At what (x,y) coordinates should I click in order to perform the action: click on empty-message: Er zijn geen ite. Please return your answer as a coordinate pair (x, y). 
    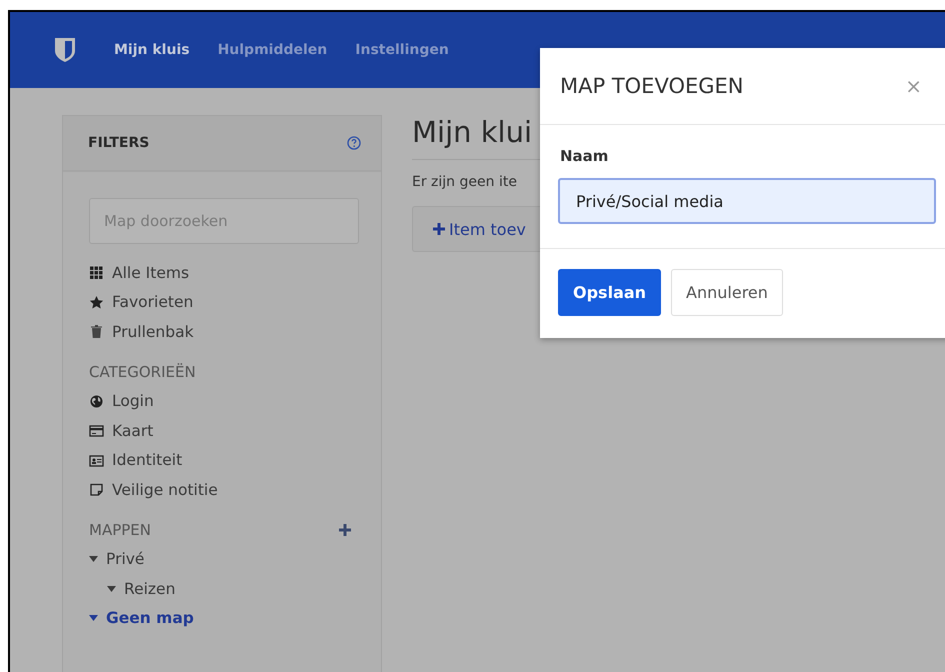
    Looking at the image, I should click on (465, 182).